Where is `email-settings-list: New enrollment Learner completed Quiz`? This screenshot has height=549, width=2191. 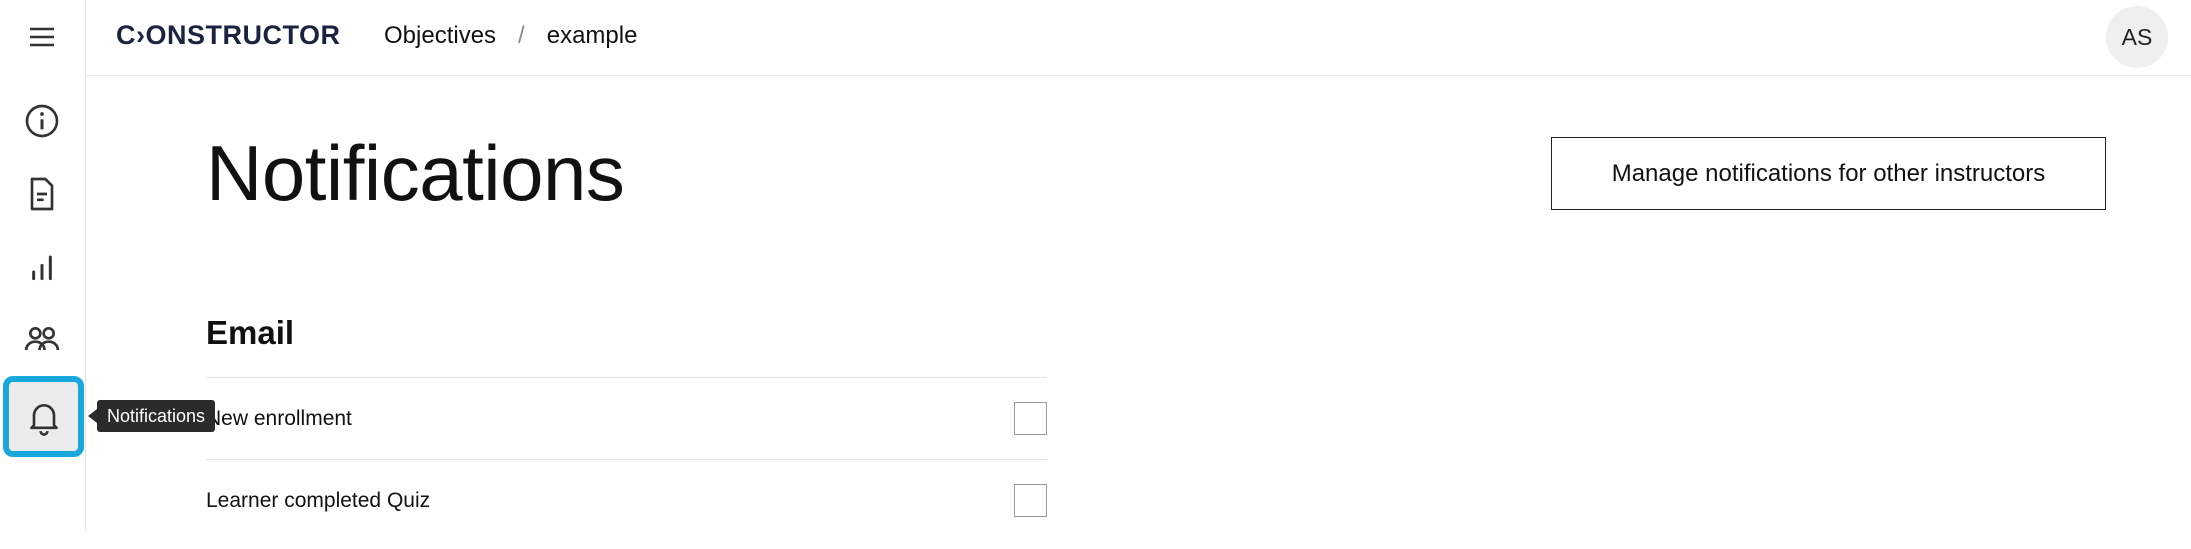 email-settings-list: New enrollment Learner completed Quiz is located at coordinates (626, 459).